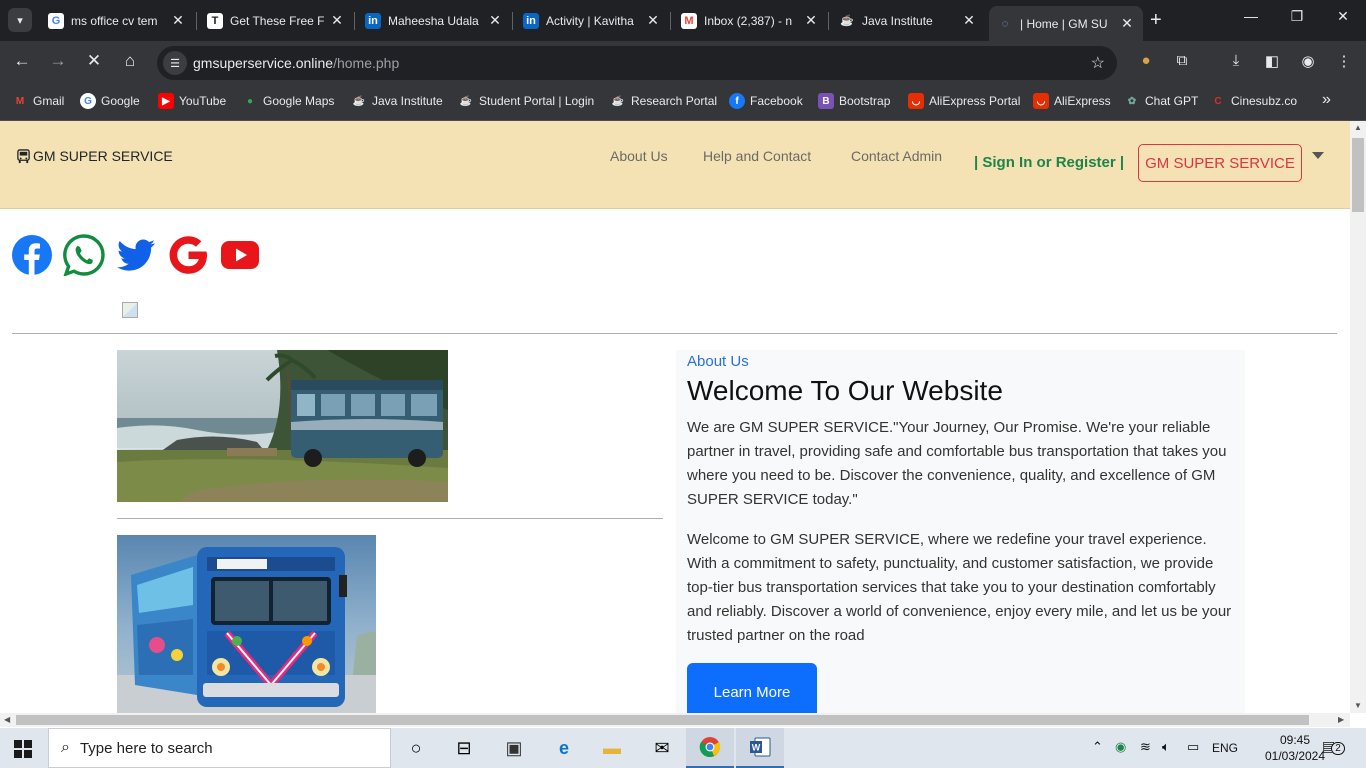 The width and height of the screenshot is (1366, 768). I want to click on more-bookmarks-icon: », so click(1326, 100).